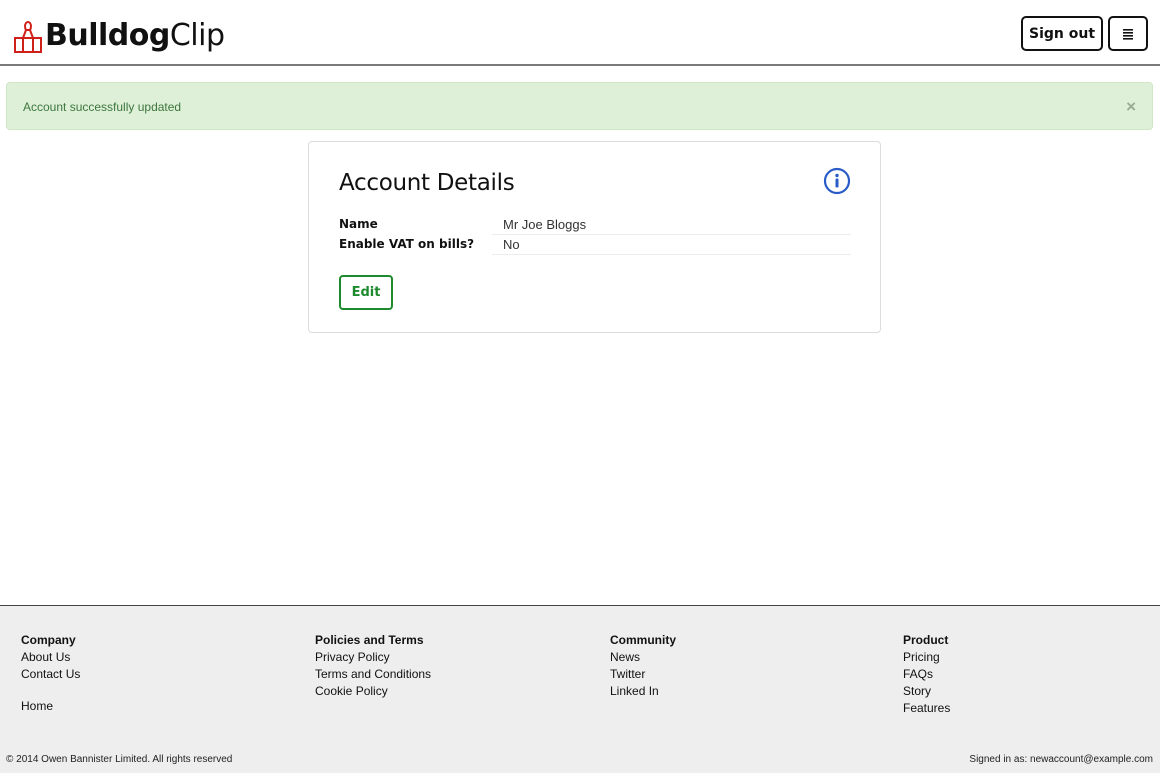 This screenshot has width=1160, height=773. Describe the element at coordinates (407, 244) in the screenshot. I see `field-label: Enable VAT on bills?` at that location.